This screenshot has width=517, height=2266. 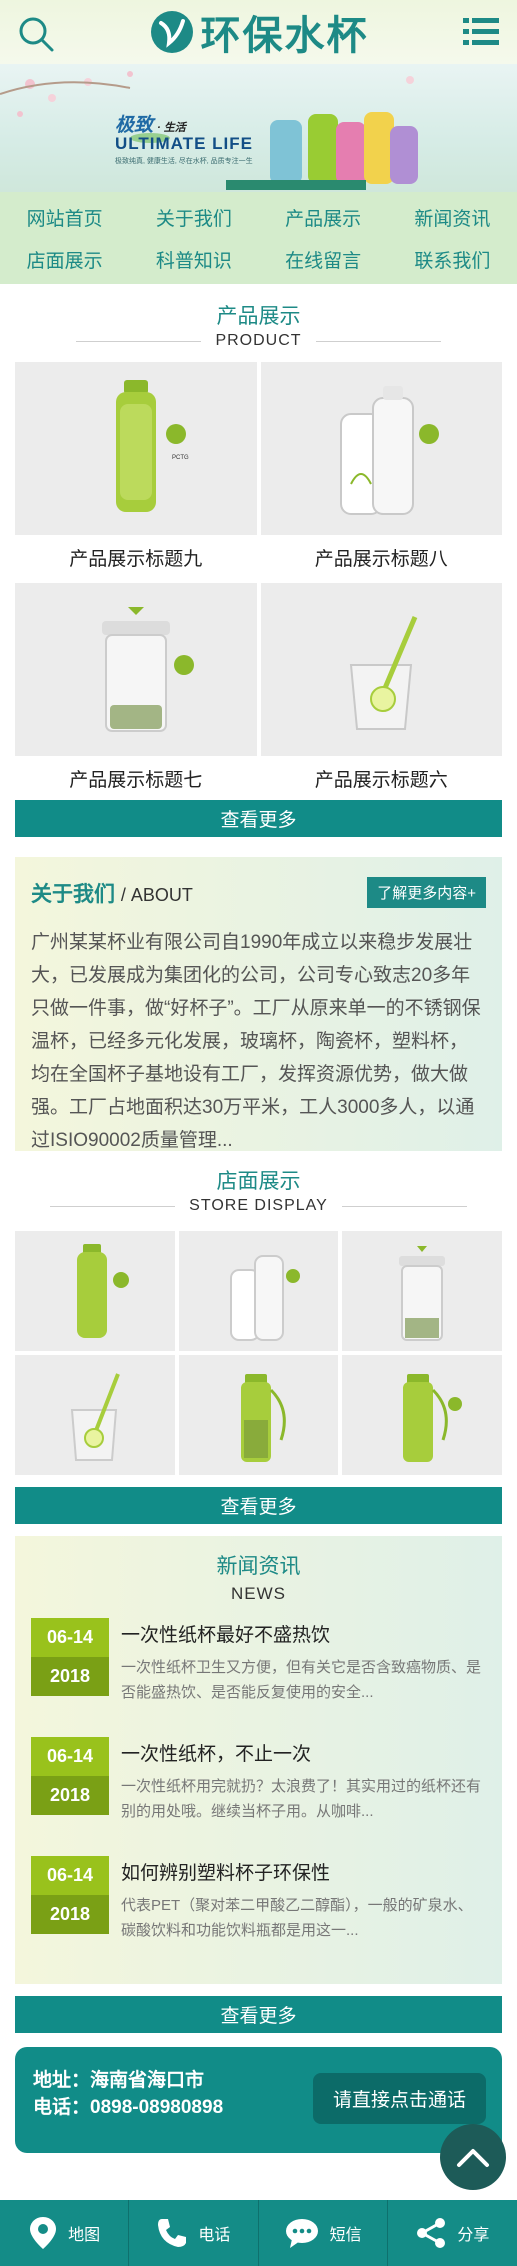 I want to click on lemon-glass-image, so click(x=384, y=672).